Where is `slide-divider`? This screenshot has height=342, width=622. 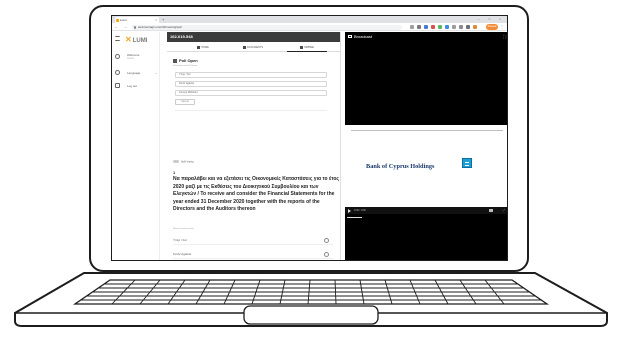
slide-divider is located at coordinates (427, 130).